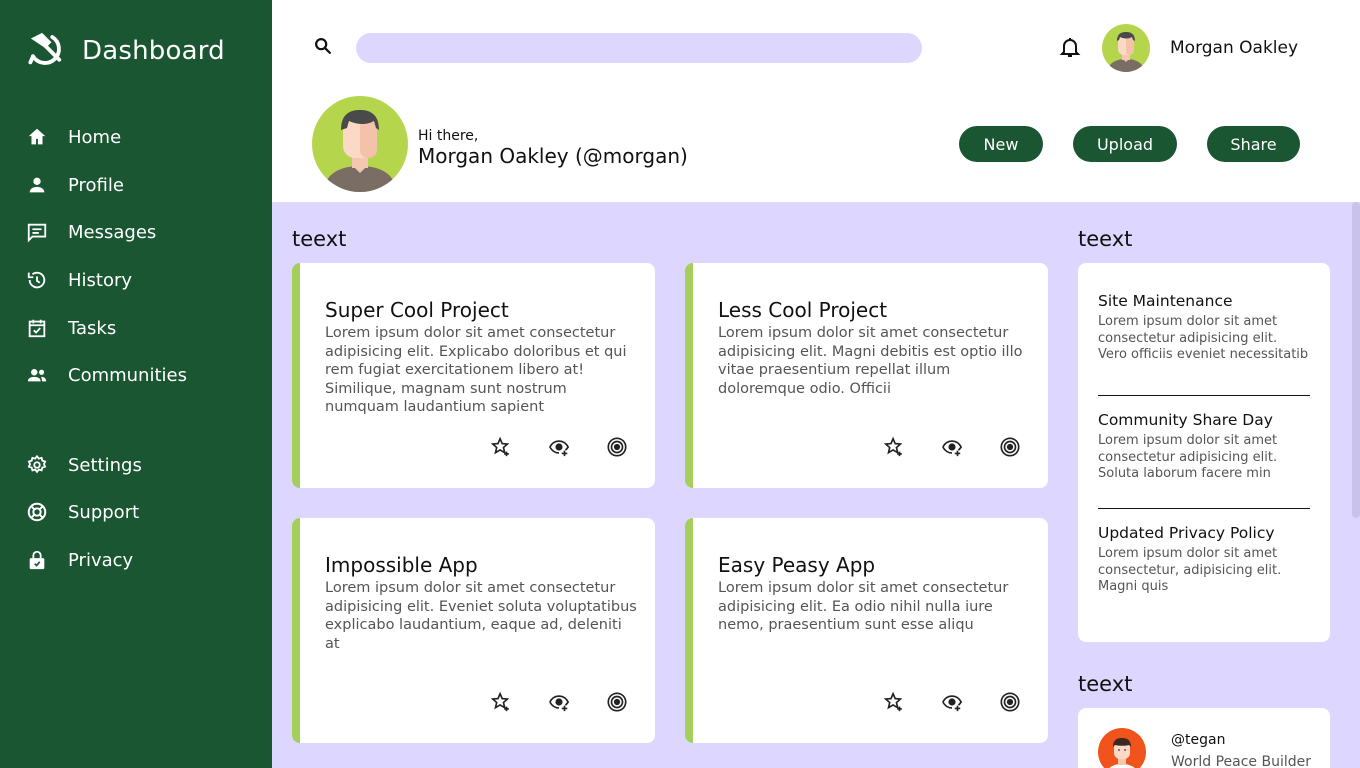 Image resolution: width=1360 pixels, height=768 pixels. I want to click on announcement-title: Site Maintenance, so click(1165, 301).